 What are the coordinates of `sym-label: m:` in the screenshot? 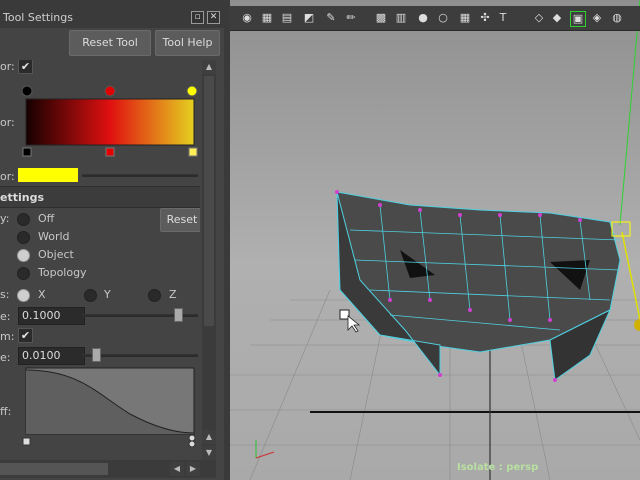 It's located at (7, 336).